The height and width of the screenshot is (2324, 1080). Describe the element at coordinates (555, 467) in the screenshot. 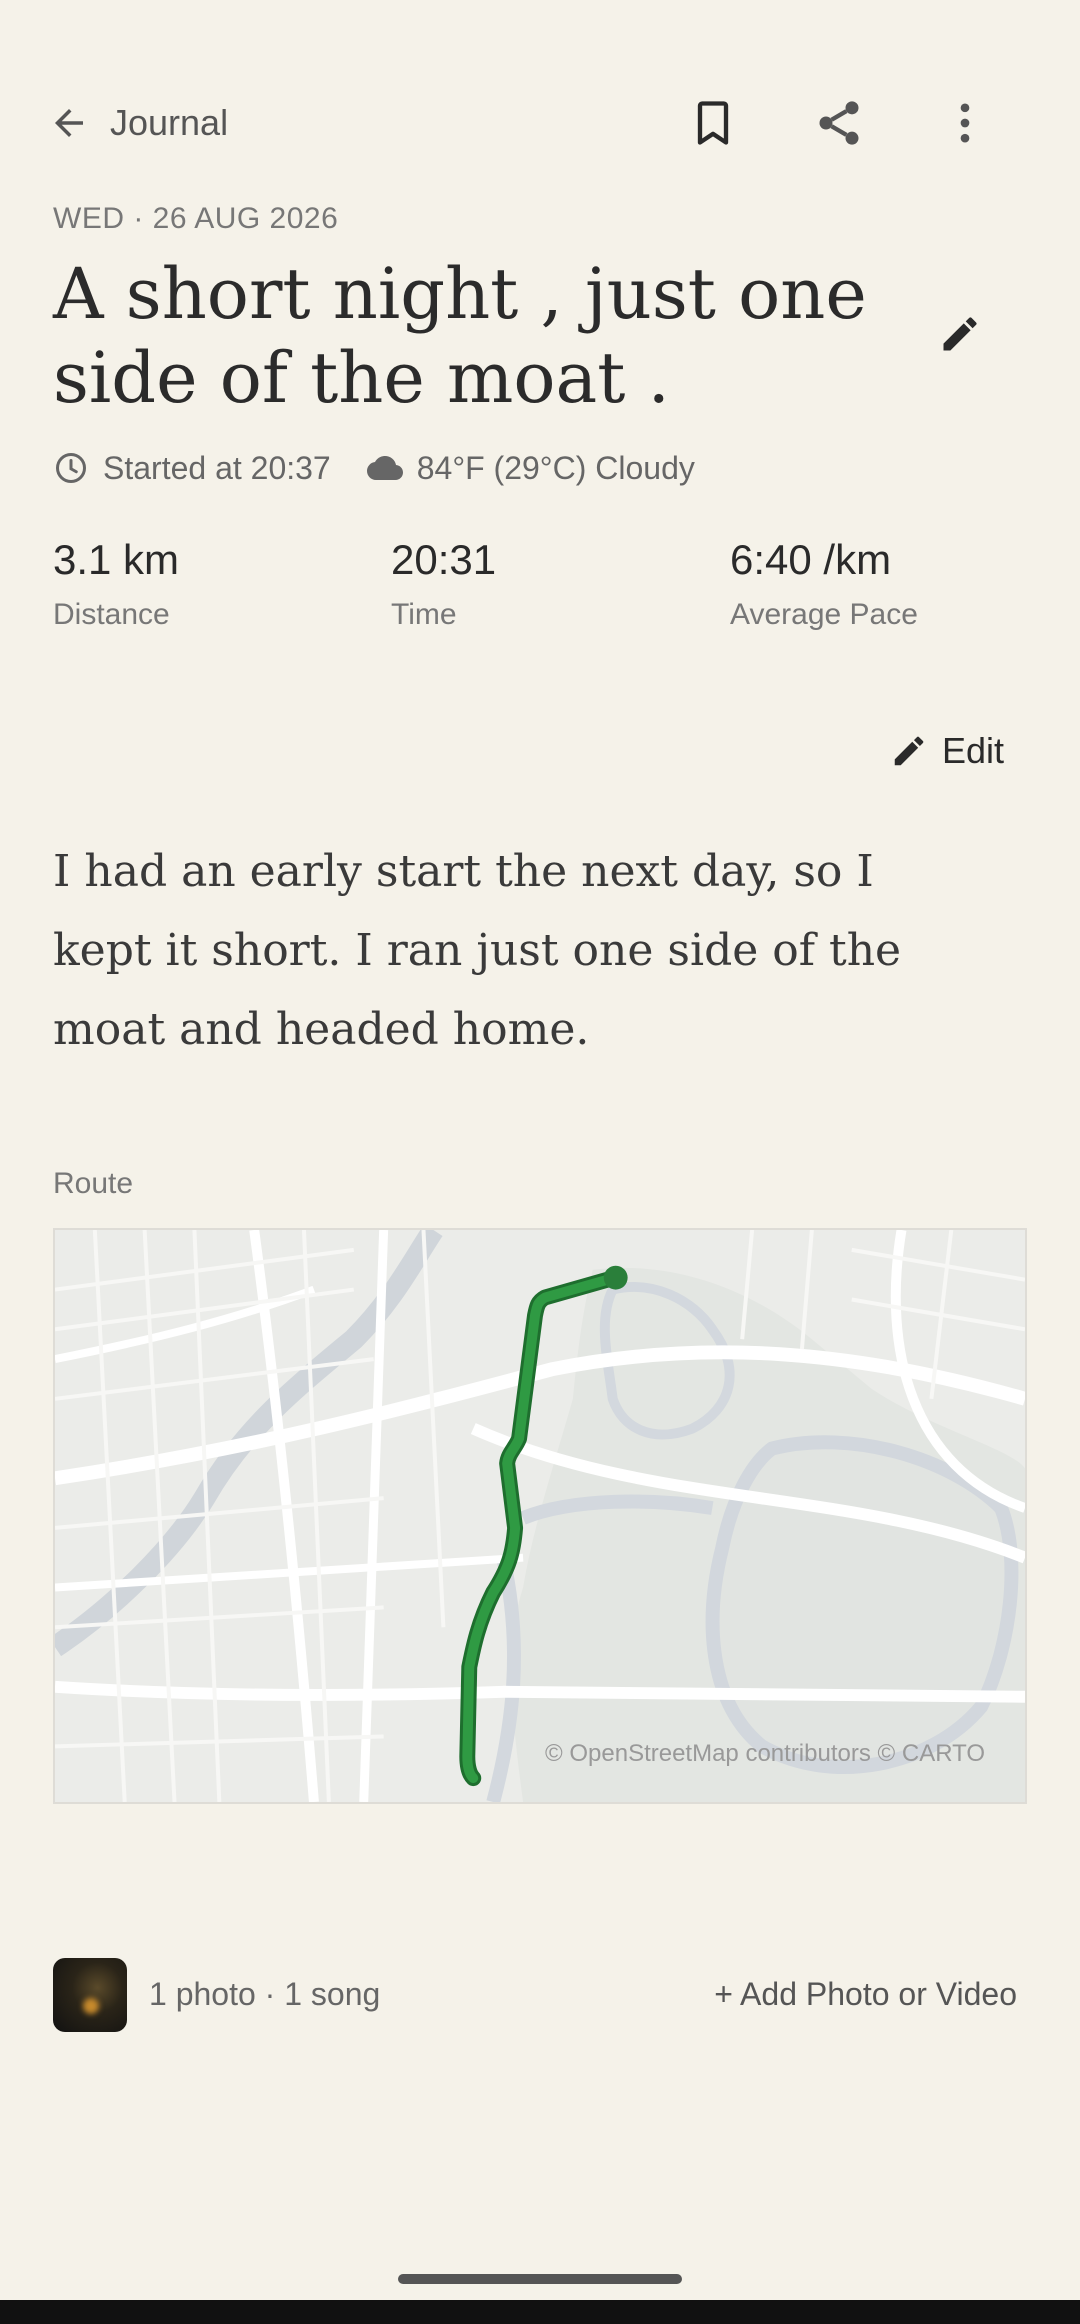

I see `weather-text: 84°F (29°C) Cloudy` at that location.